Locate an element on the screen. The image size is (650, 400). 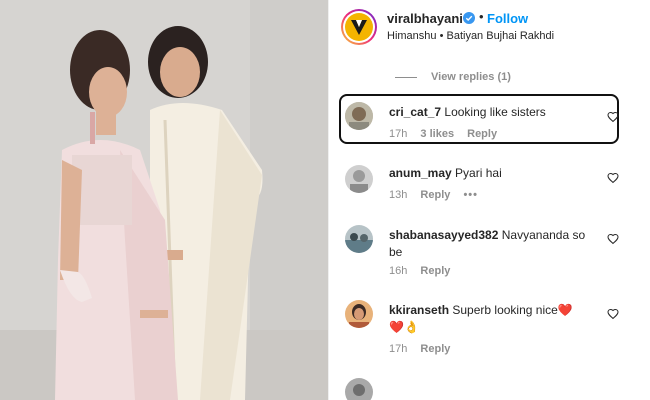
more-options-icon: ••• is located at coordinates (470, 195).